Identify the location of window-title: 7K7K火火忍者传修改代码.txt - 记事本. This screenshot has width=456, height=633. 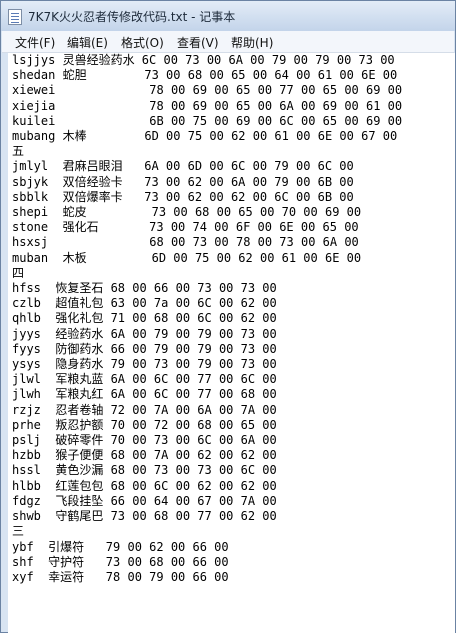
(132, 17).